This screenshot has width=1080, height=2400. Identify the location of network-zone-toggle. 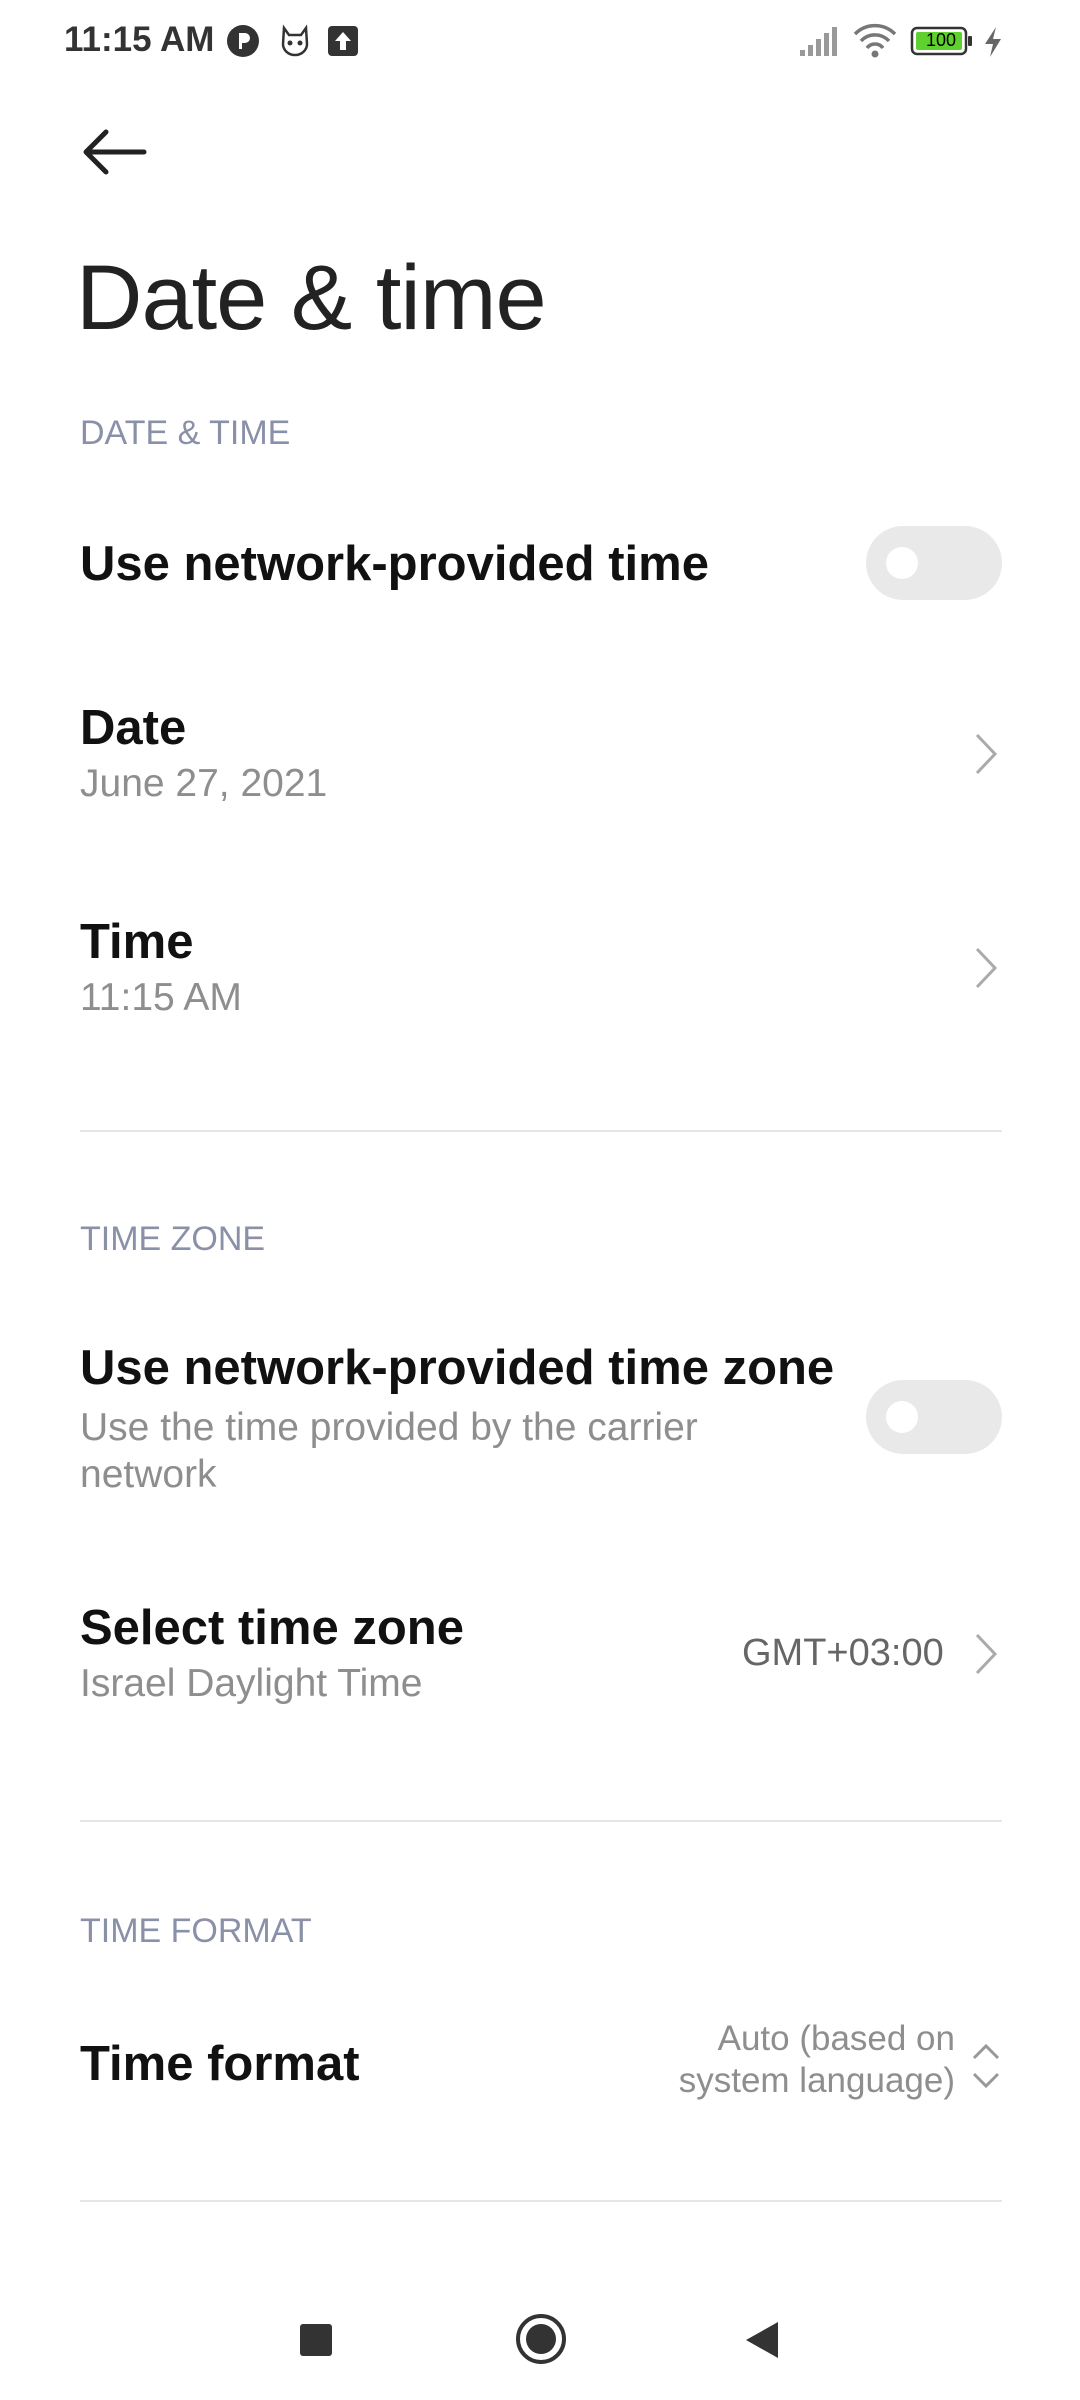
(934, 1417).